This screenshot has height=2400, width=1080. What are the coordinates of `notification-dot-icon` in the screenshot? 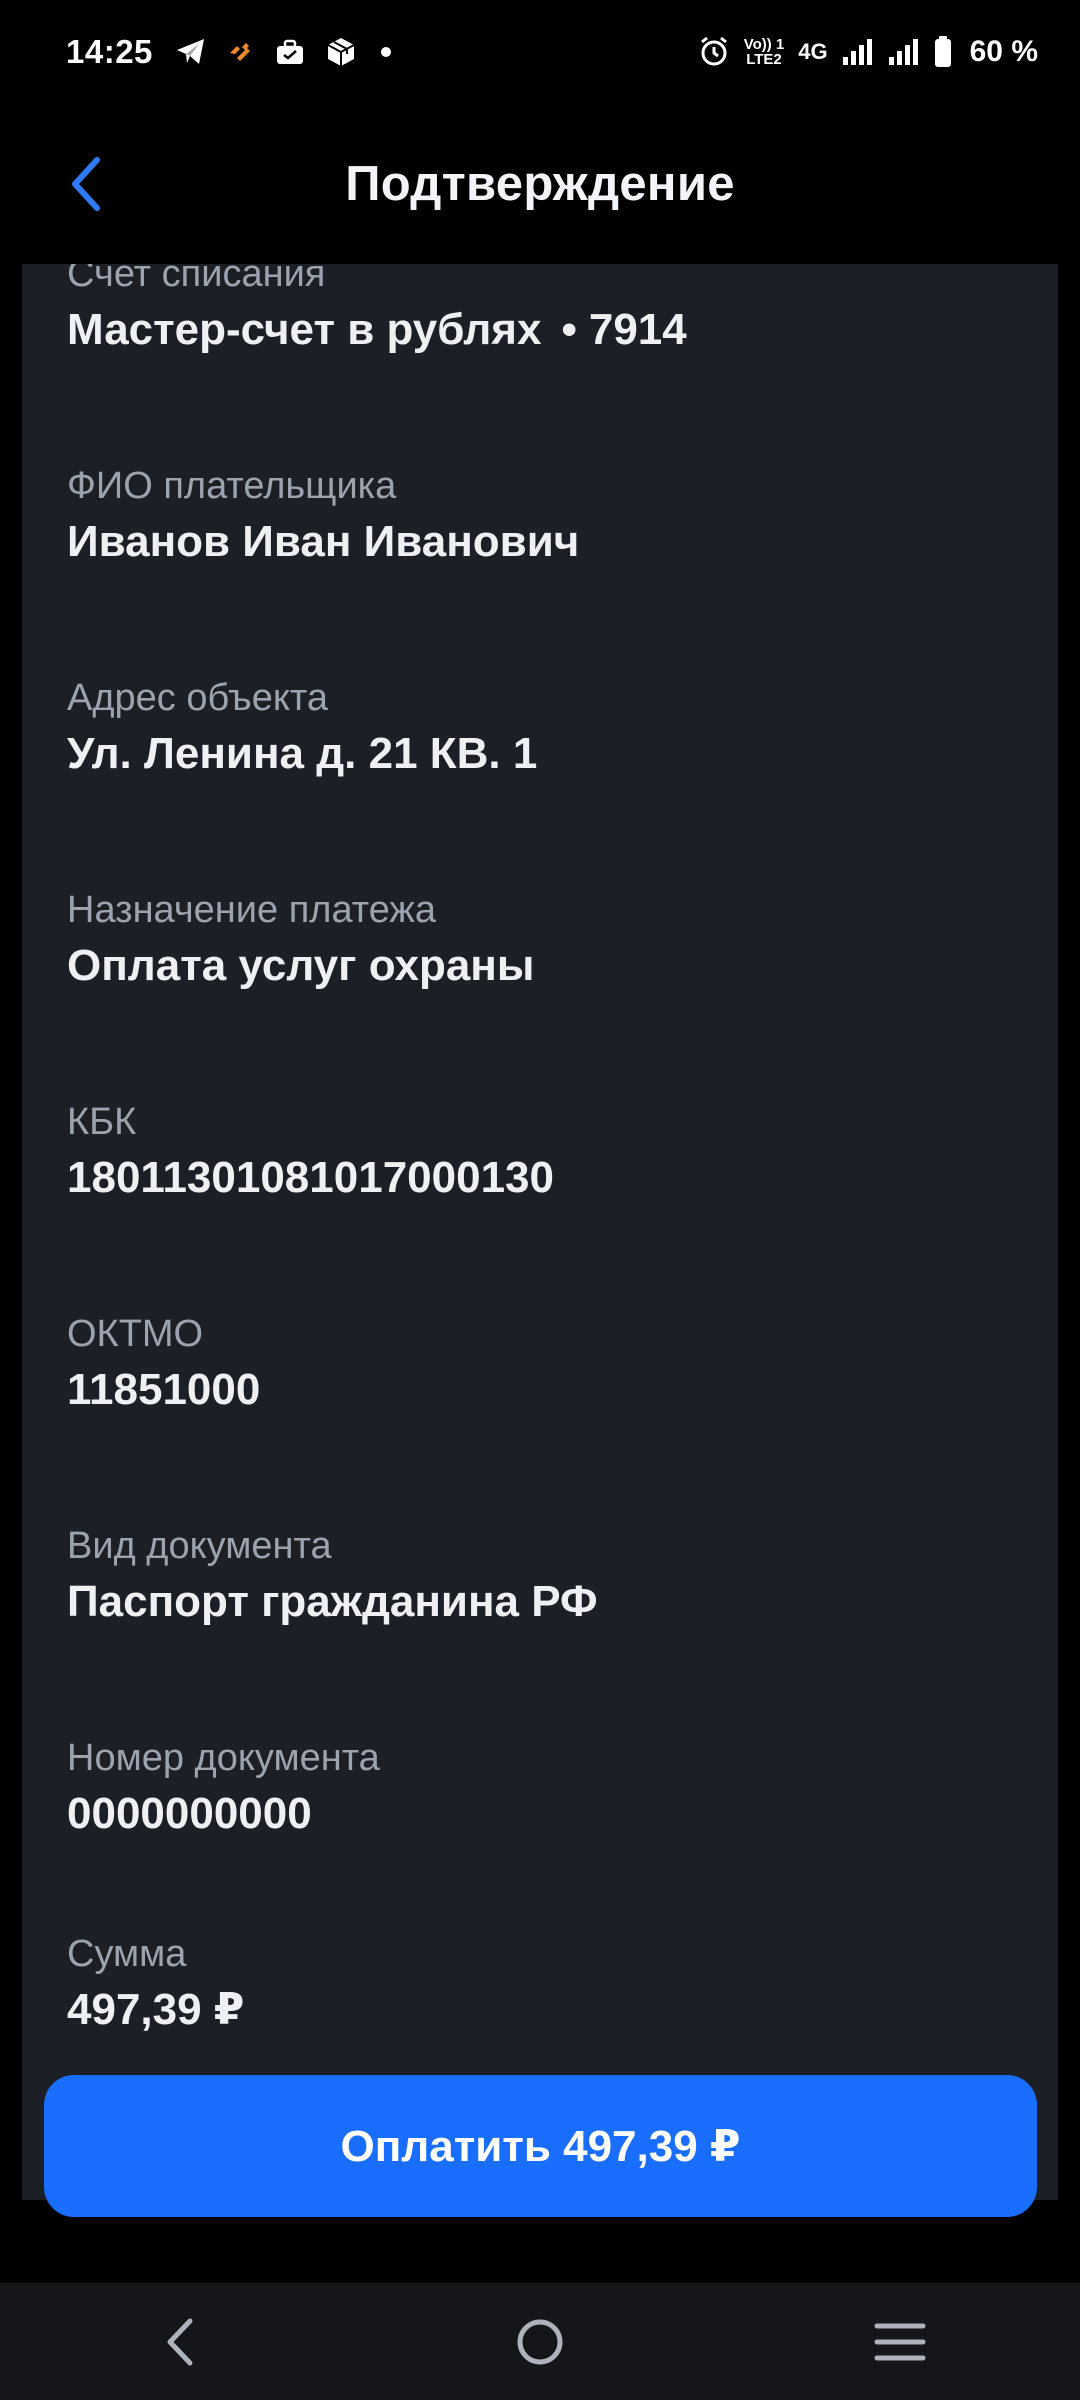 It's located at (385, 52).